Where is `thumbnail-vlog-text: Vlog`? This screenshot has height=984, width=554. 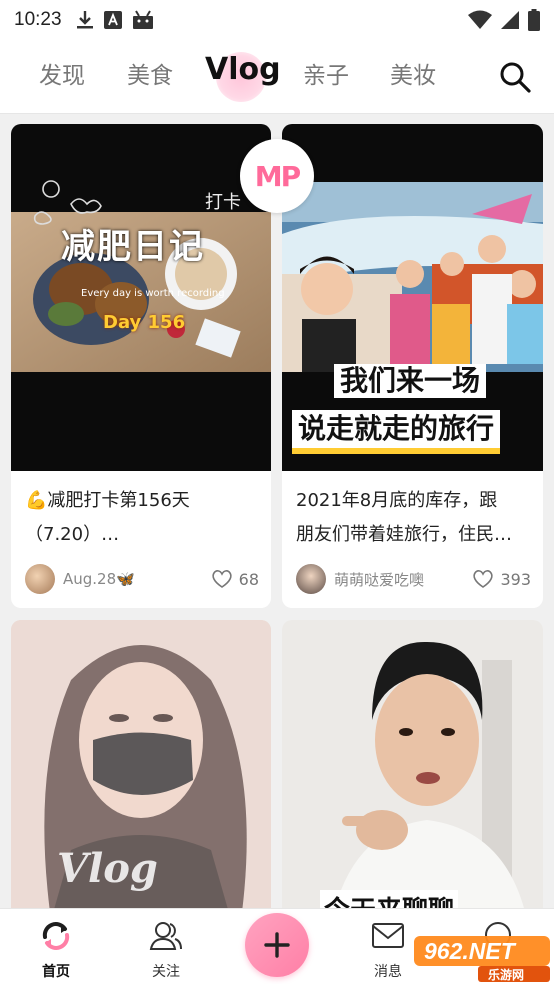
thumbnail-vlog-text: Vlog is located at coordinates (107, 868).